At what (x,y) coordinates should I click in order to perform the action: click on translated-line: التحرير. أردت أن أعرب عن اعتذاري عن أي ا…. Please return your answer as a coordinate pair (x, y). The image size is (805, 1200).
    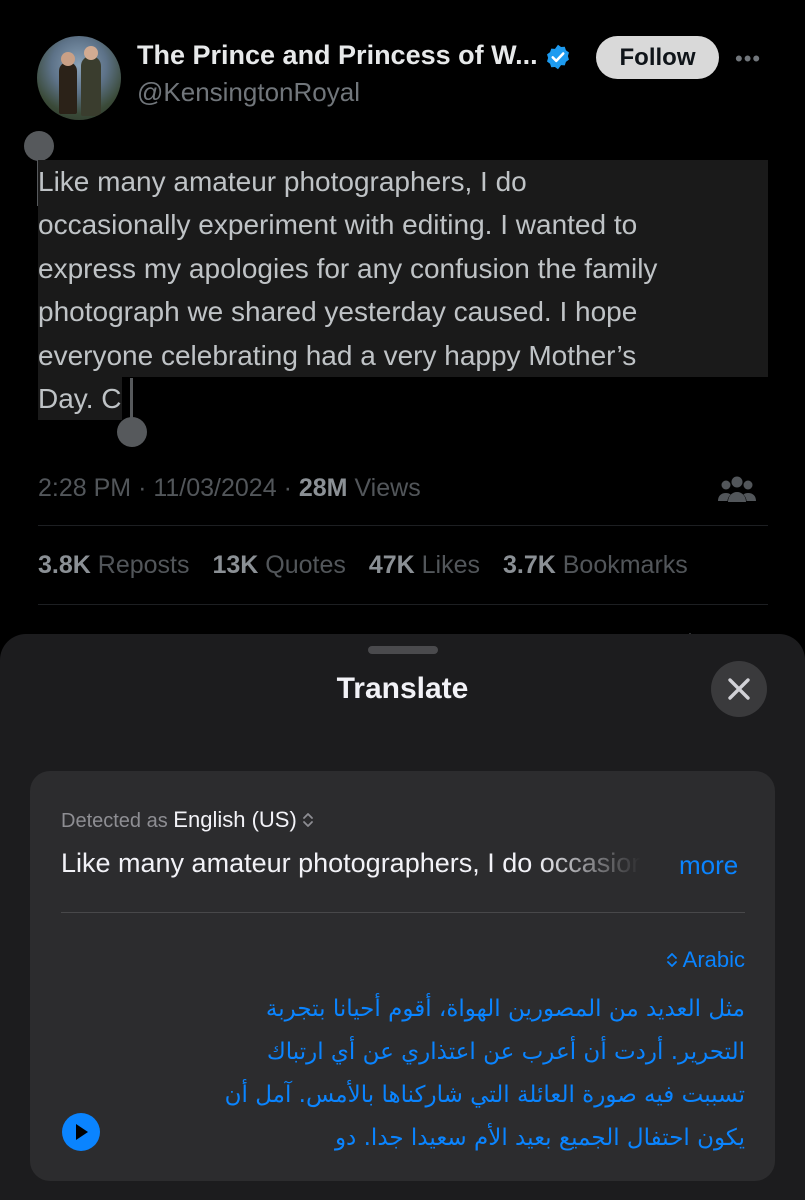
    Looking at the image, I should click on (505, 1052).